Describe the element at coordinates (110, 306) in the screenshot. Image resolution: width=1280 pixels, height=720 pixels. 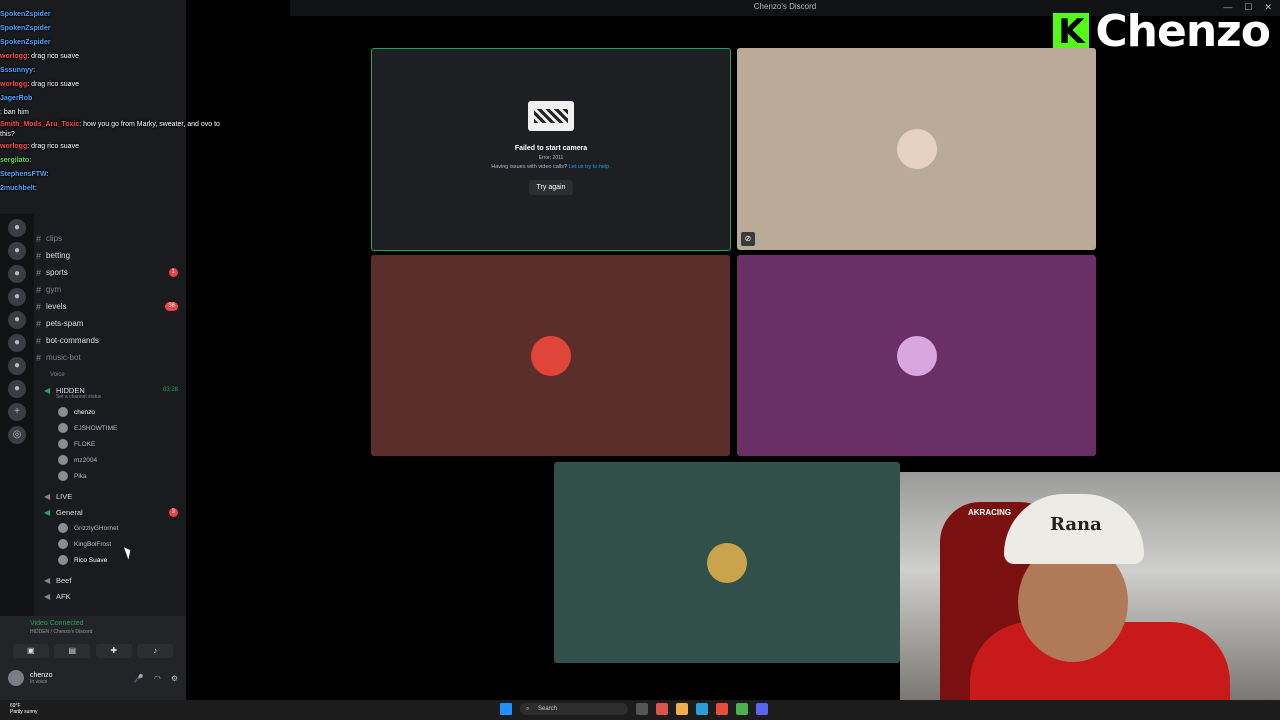
I see `channel-levels: # levels 36` at that location.